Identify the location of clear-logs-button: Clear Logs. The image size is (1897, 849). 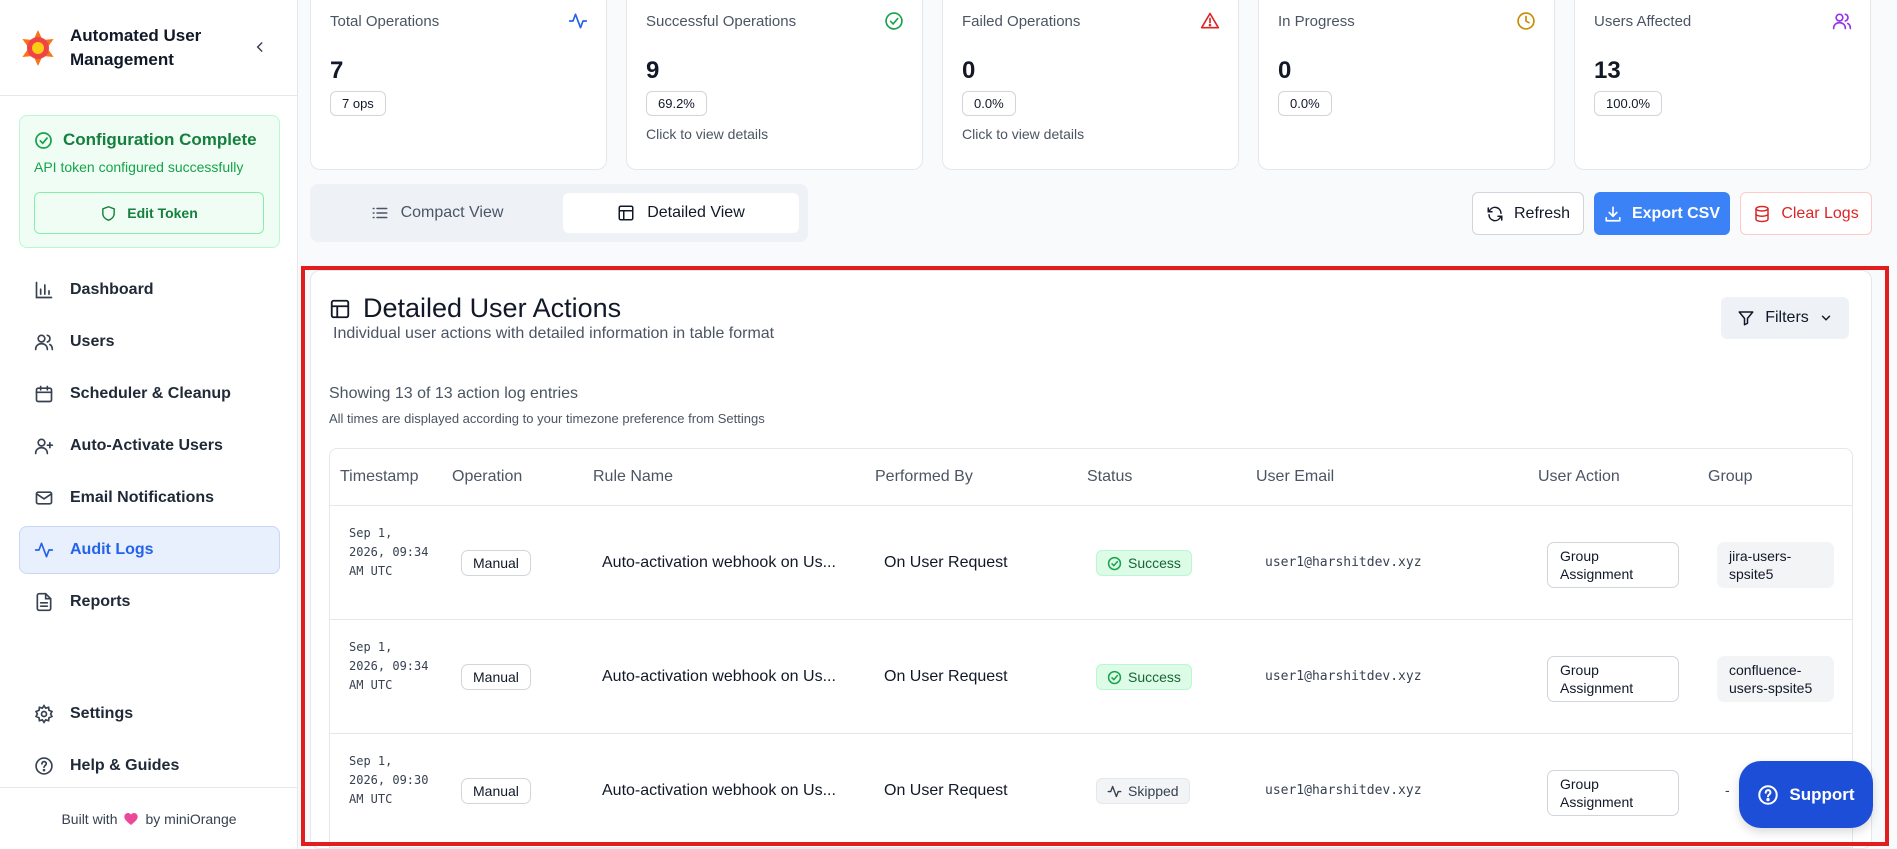
(1806, 213).